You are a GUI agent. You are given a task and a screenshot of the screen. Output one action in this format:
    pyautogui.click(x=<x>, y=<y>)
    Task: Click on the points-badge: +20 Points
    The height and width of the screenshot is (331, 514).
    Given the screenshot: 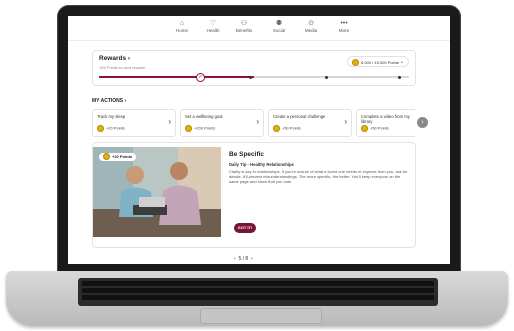 What is the action you would take?
    pyautogui.click(x=118, y=157)
    